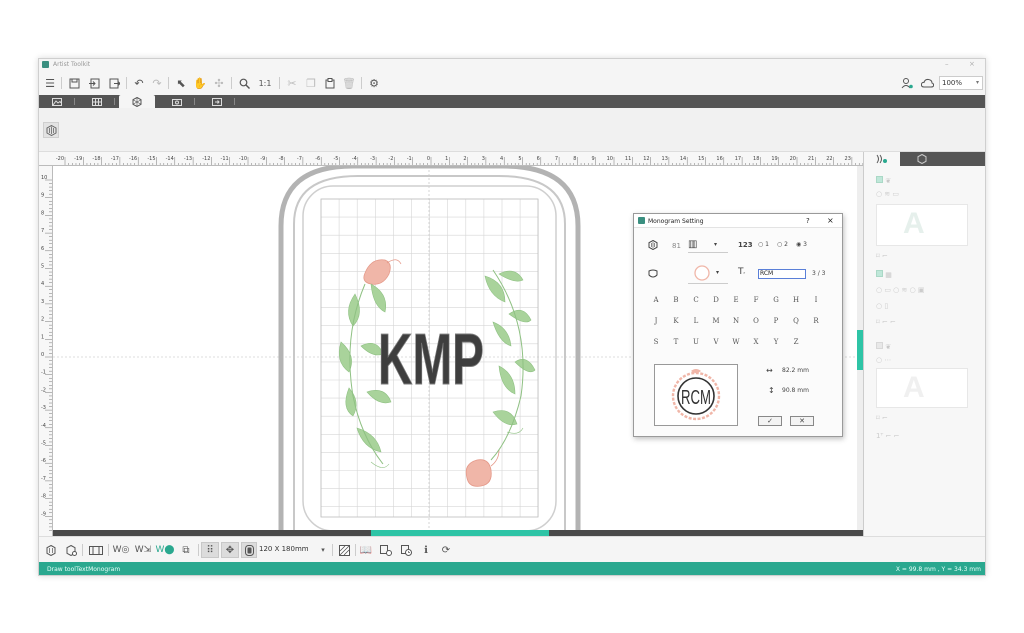 The image size is (1024, 633). What do you see at coordinates (922, 225) in the screenshot?
I see `layer-thumbnail-1: A` at bounding box center [922, 225].